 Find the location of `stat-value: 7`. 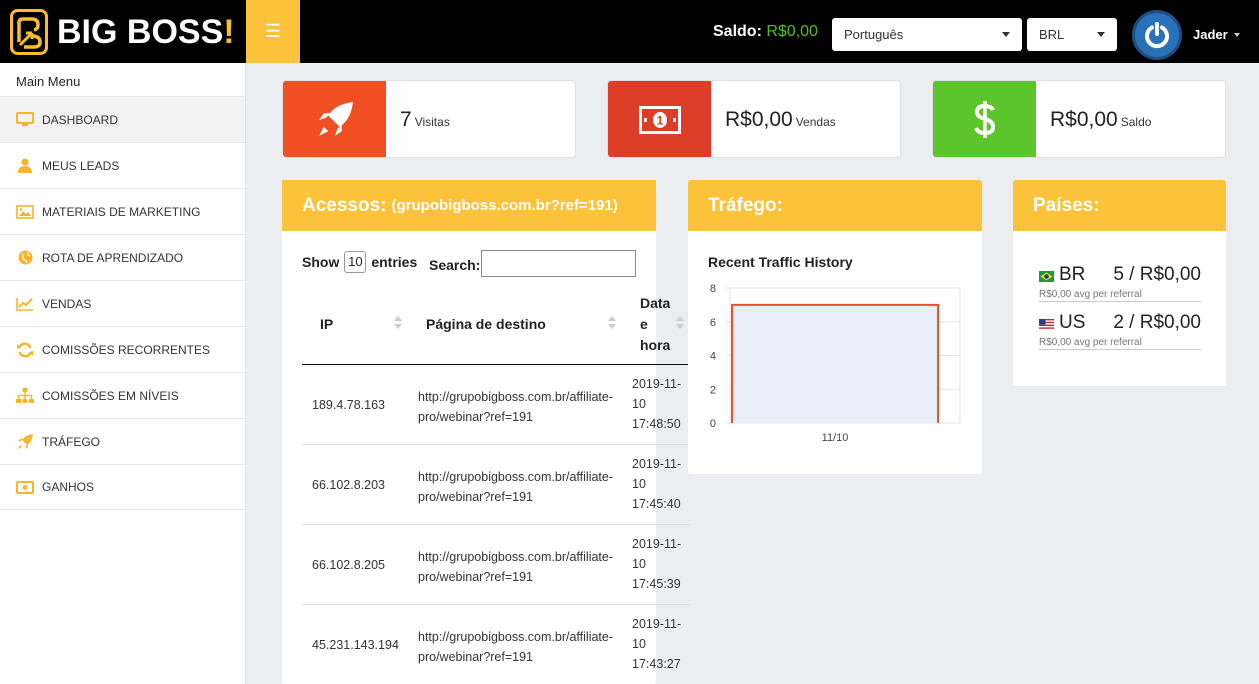

stat-value: 7 is located at coordinates (406, 119).